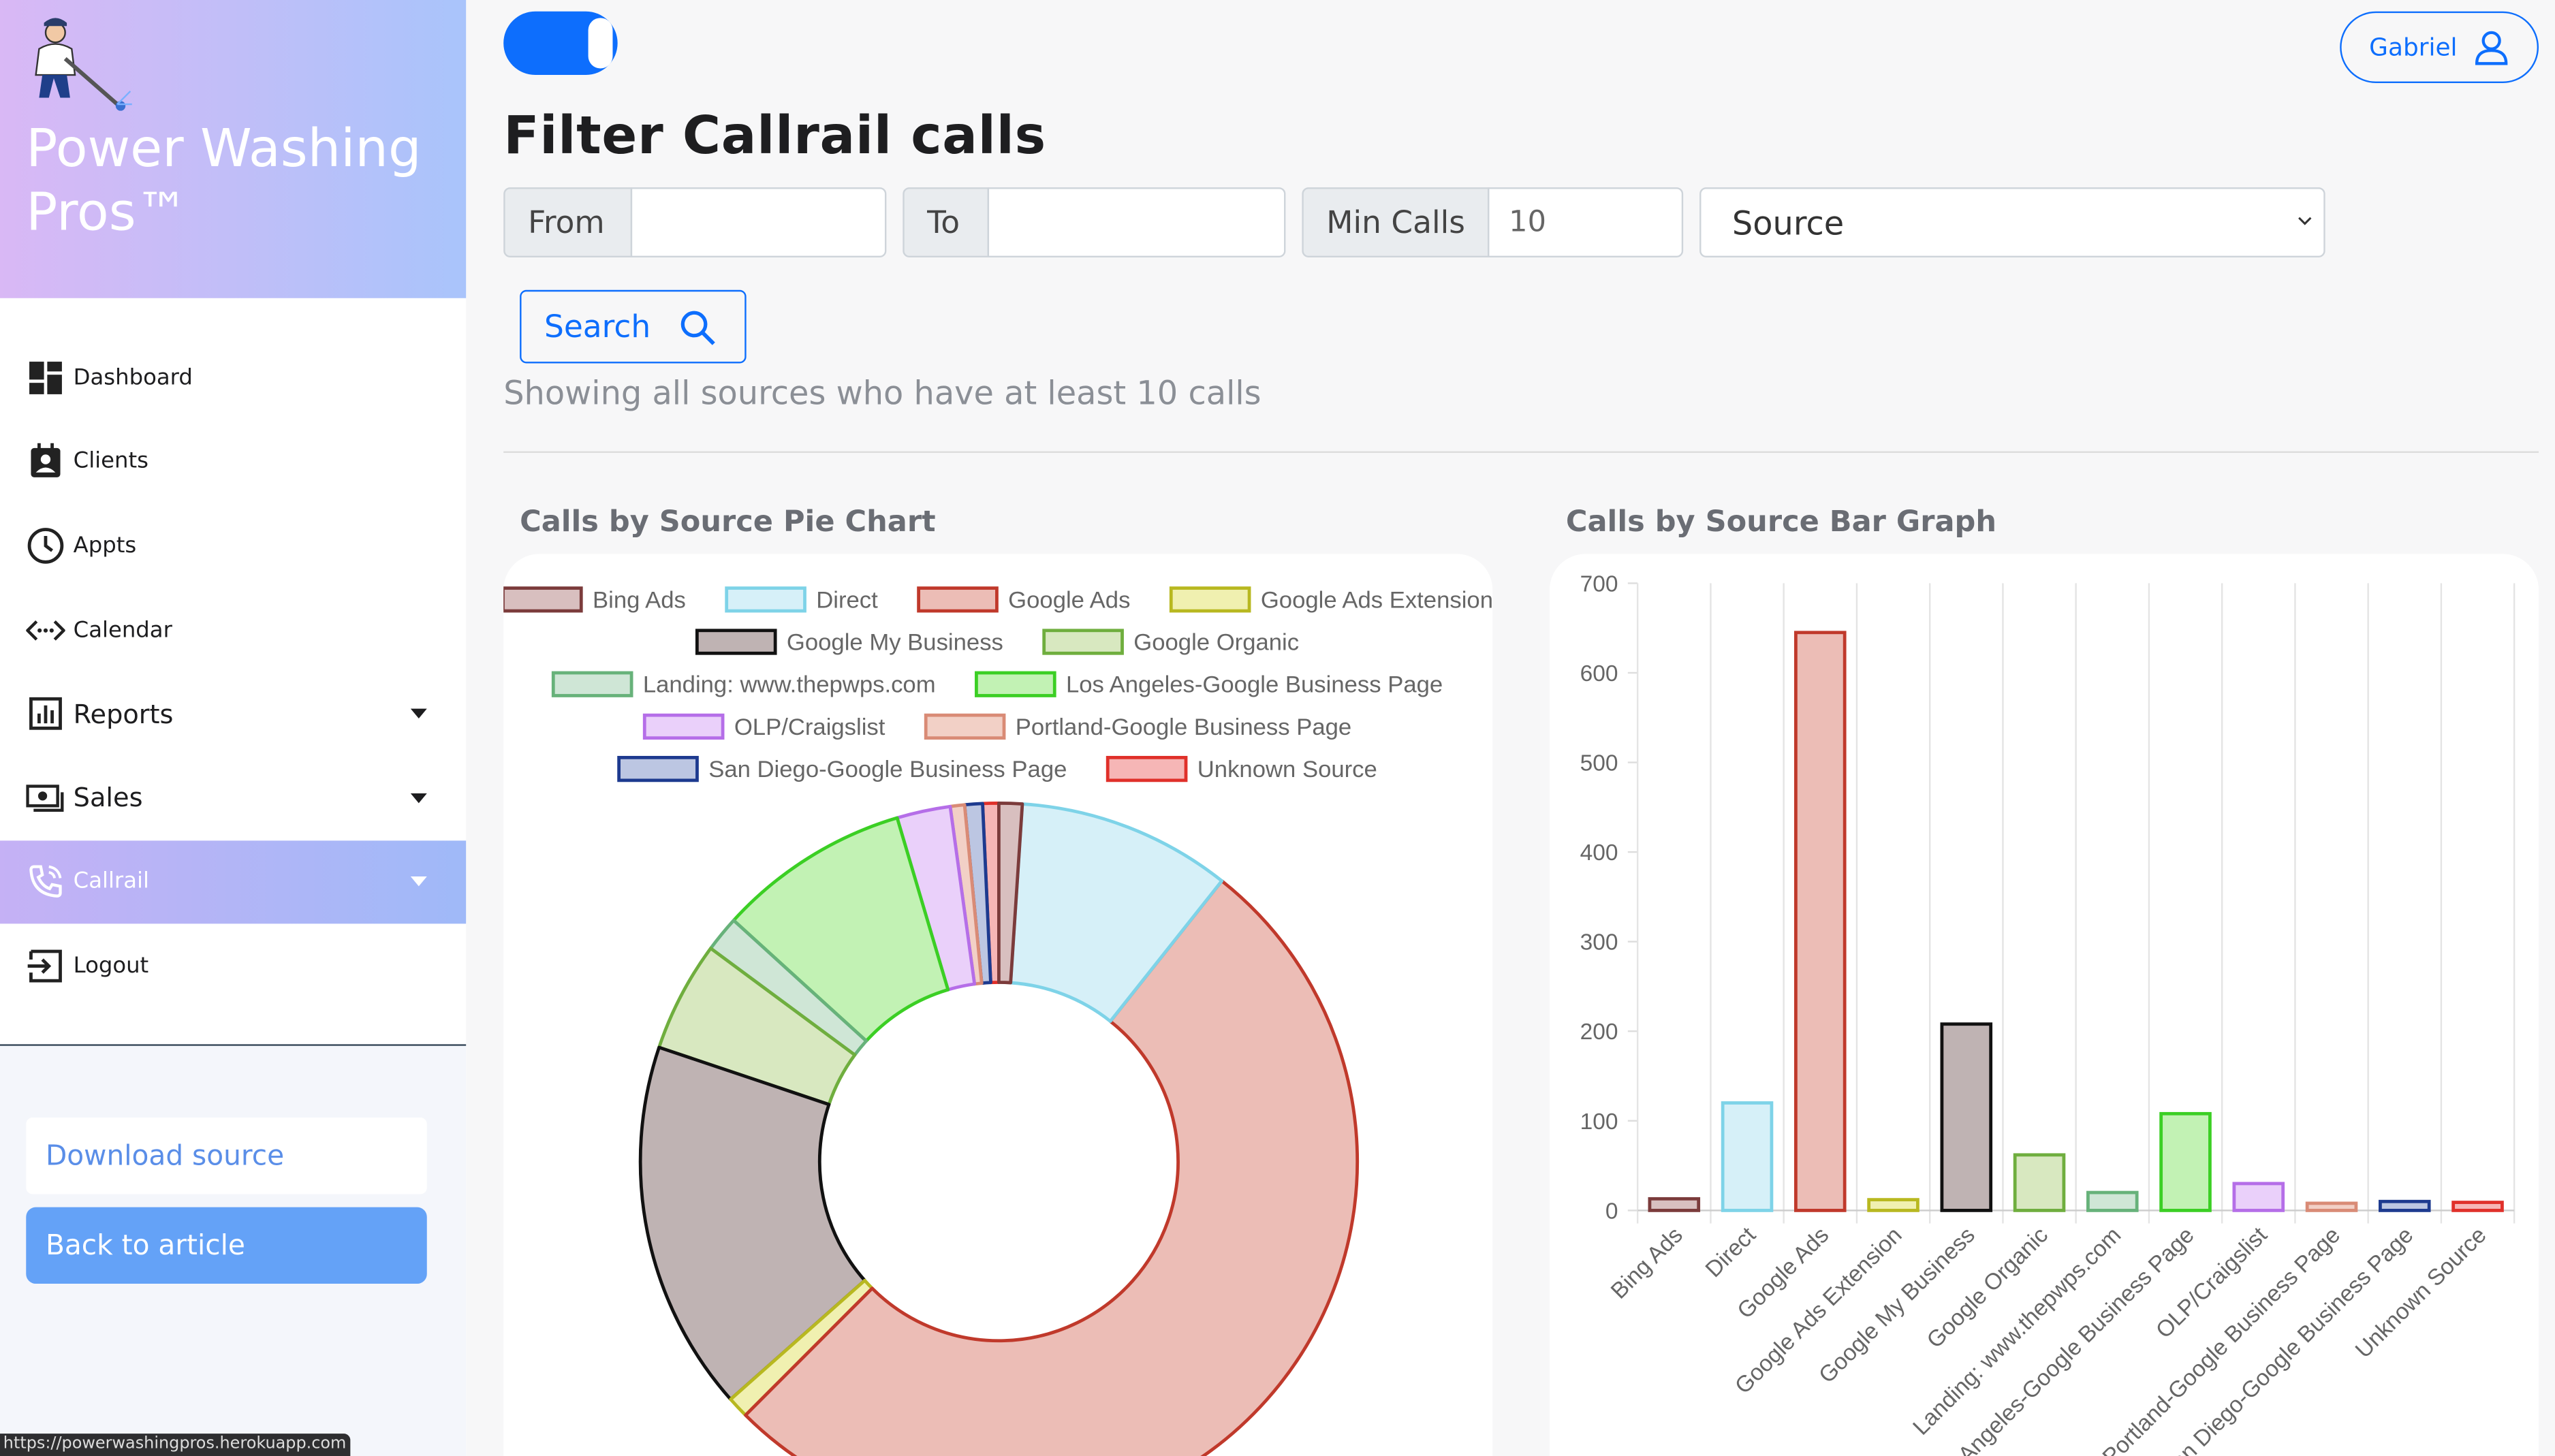  Describe the element at coordinates (1599, 942) in the screenshot. I see `y-tick-label: 300` at that location.